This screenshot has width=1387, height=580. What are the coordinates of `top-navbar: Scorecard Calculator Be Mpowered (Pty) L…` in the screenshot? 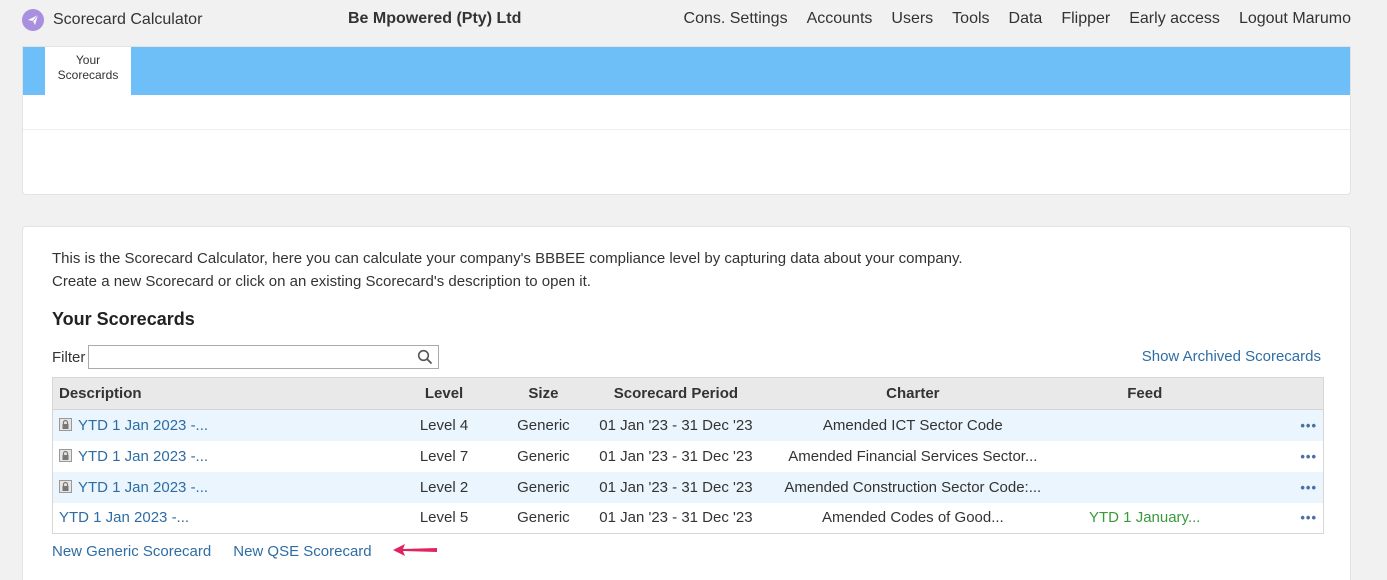 It's located at (693, 20).